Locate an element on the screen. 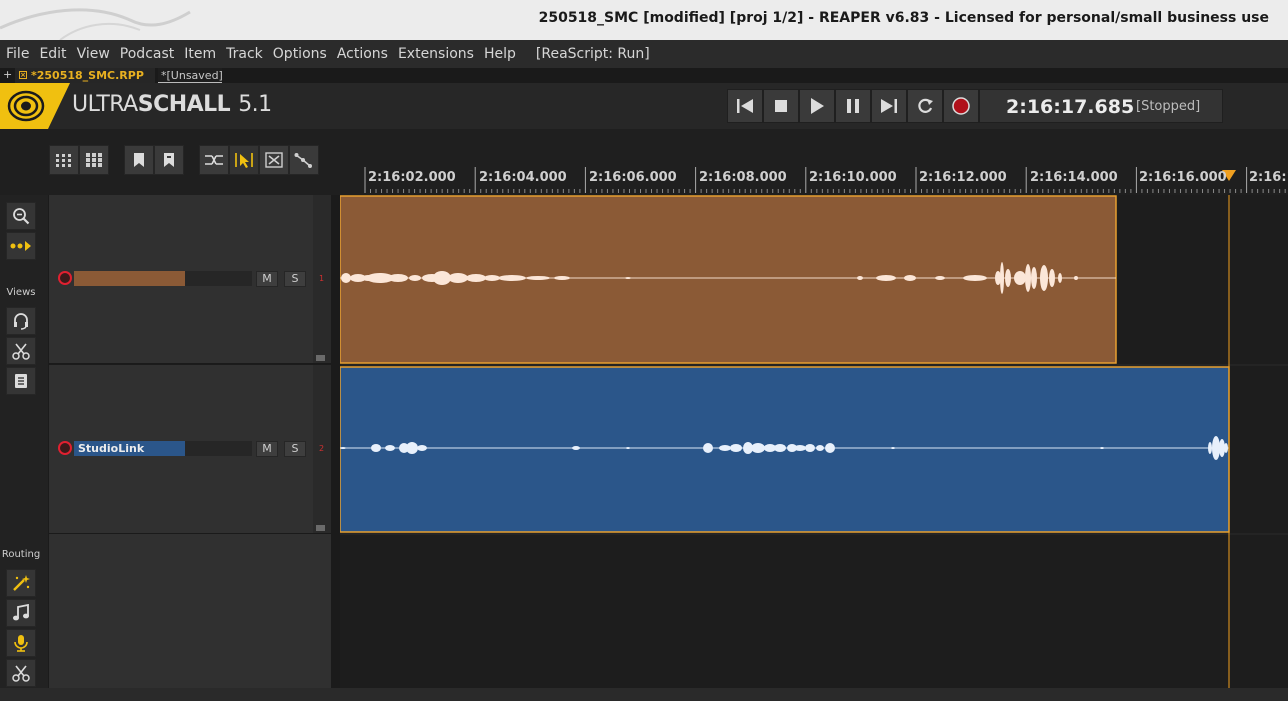  menu-file: File is located at coordinates (17, 54).